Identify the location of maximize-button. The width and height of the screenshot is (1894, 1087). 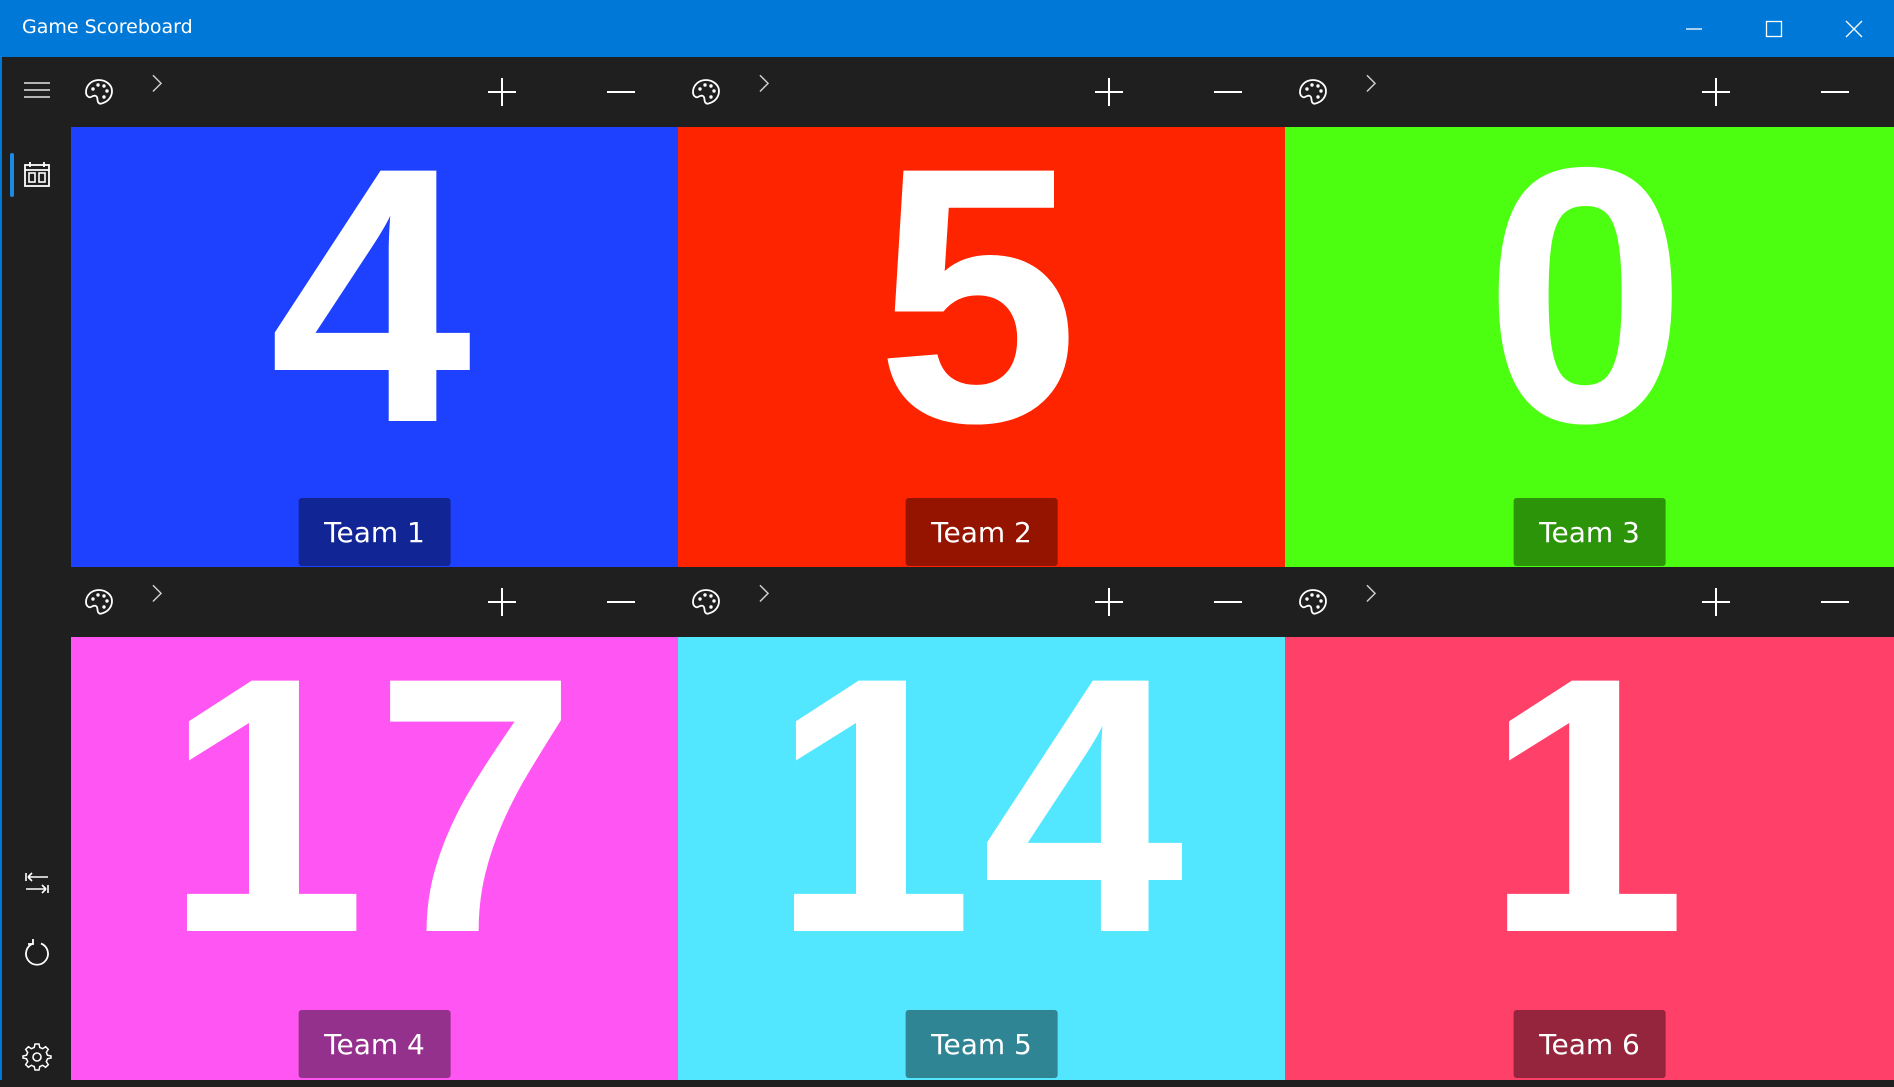
(1774, 28).